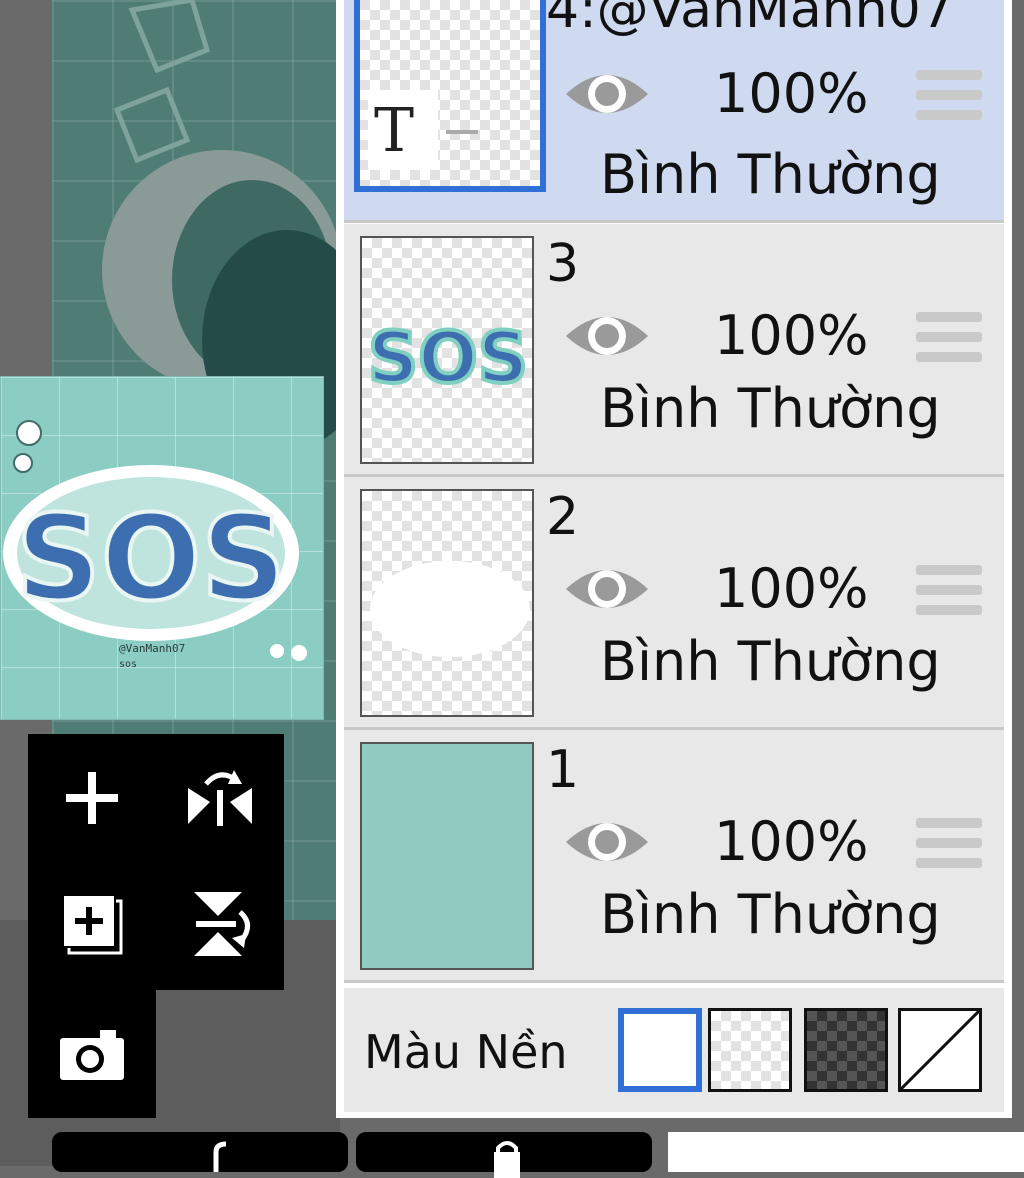  Describe the element at coordinates (674, 603) in the screenshot. I see `layer-row-2: 2 100% Bình Thường` at that location.